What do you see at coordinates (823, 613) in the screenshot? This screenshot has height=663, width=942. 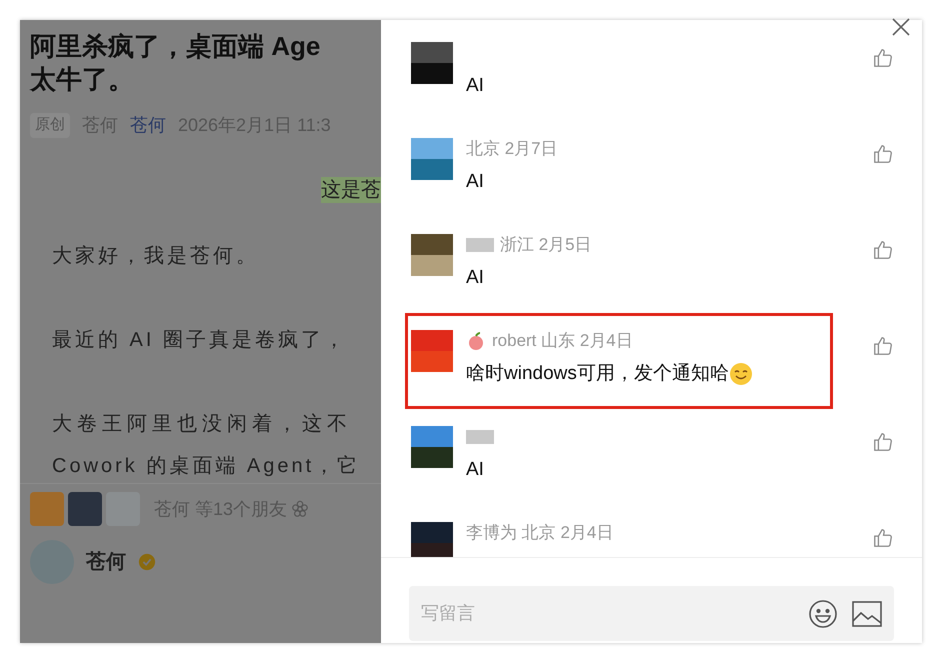 I see `smiley-face-icon` at bounding box center [823, 613].